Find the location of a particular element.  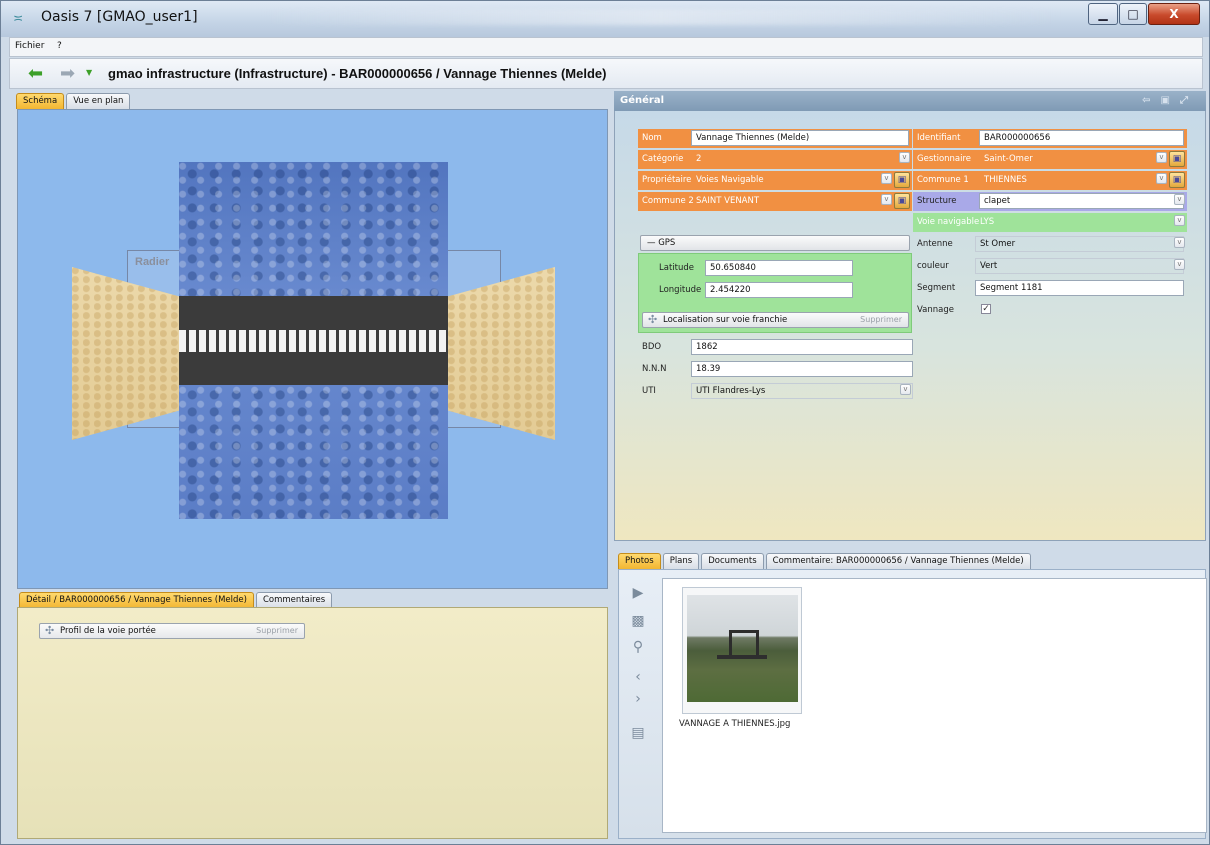

forward-arrow-icon: ➡ is located at coordinates (67, 73).